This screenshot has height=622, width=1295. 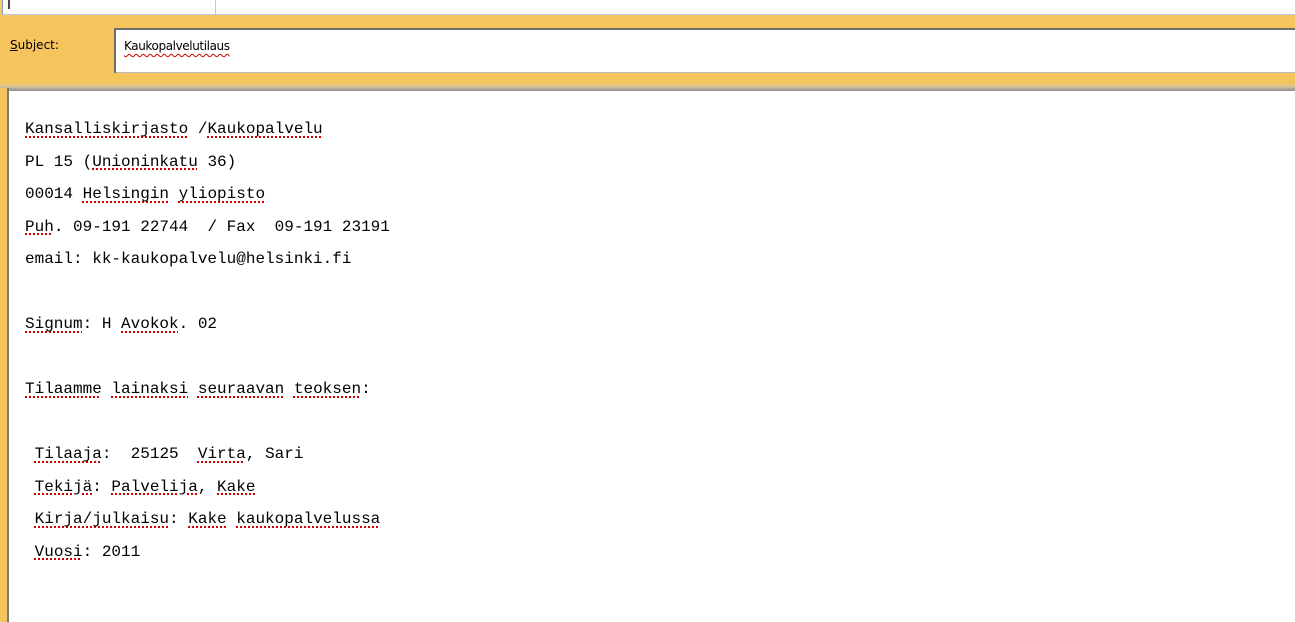 I want to click on misspelled-word: seuraavan, so click(x=241, y=389).